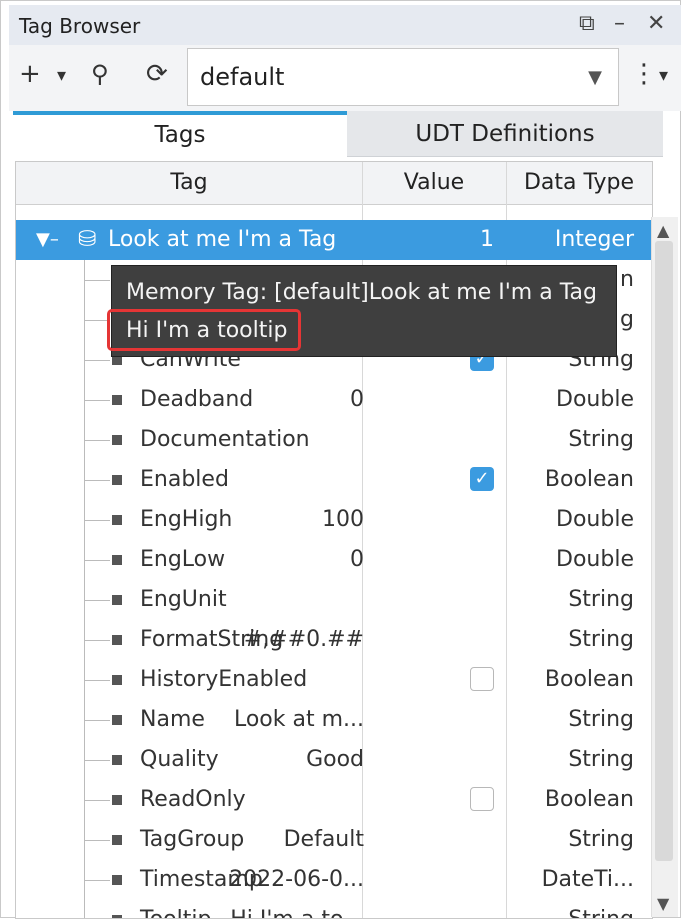  What do you see at coordinates (627, 279) in the screenshot?
I see `property-data-type: n` at bounding box center [627, 279].